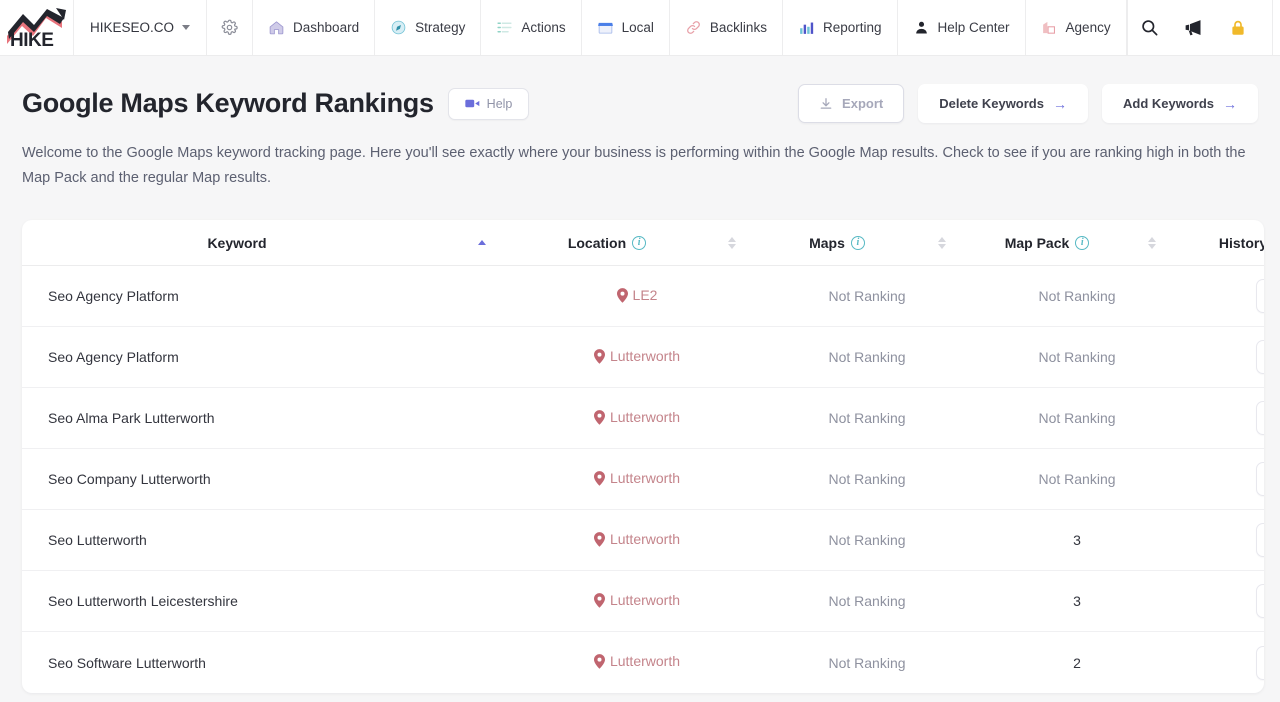 This screenshot has height=702, width=1280. What do you see at coordinates (962, 27) in the screenshot?
I see `nav-item-help-center: Help Center` at bounding box center [962, 27].